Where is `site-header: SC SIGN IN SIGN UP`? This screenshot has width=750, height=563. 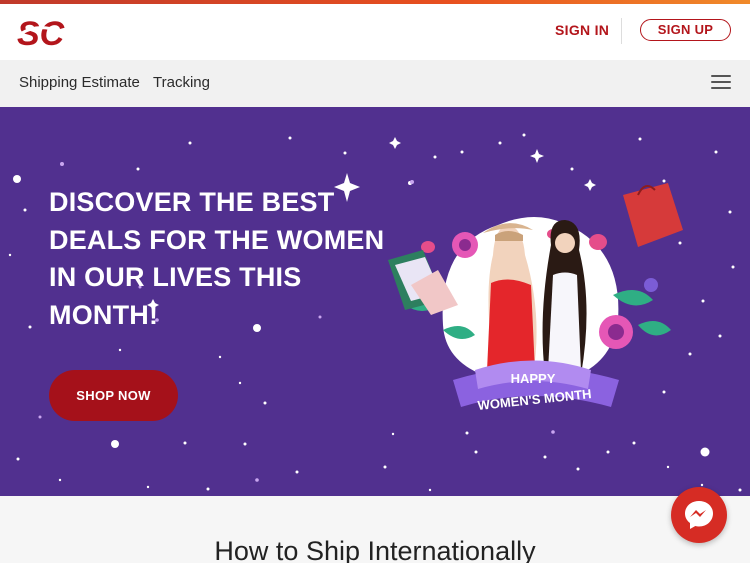 site-header: SC SIGN IN SIGN UP is located at coordinates (375, 32).